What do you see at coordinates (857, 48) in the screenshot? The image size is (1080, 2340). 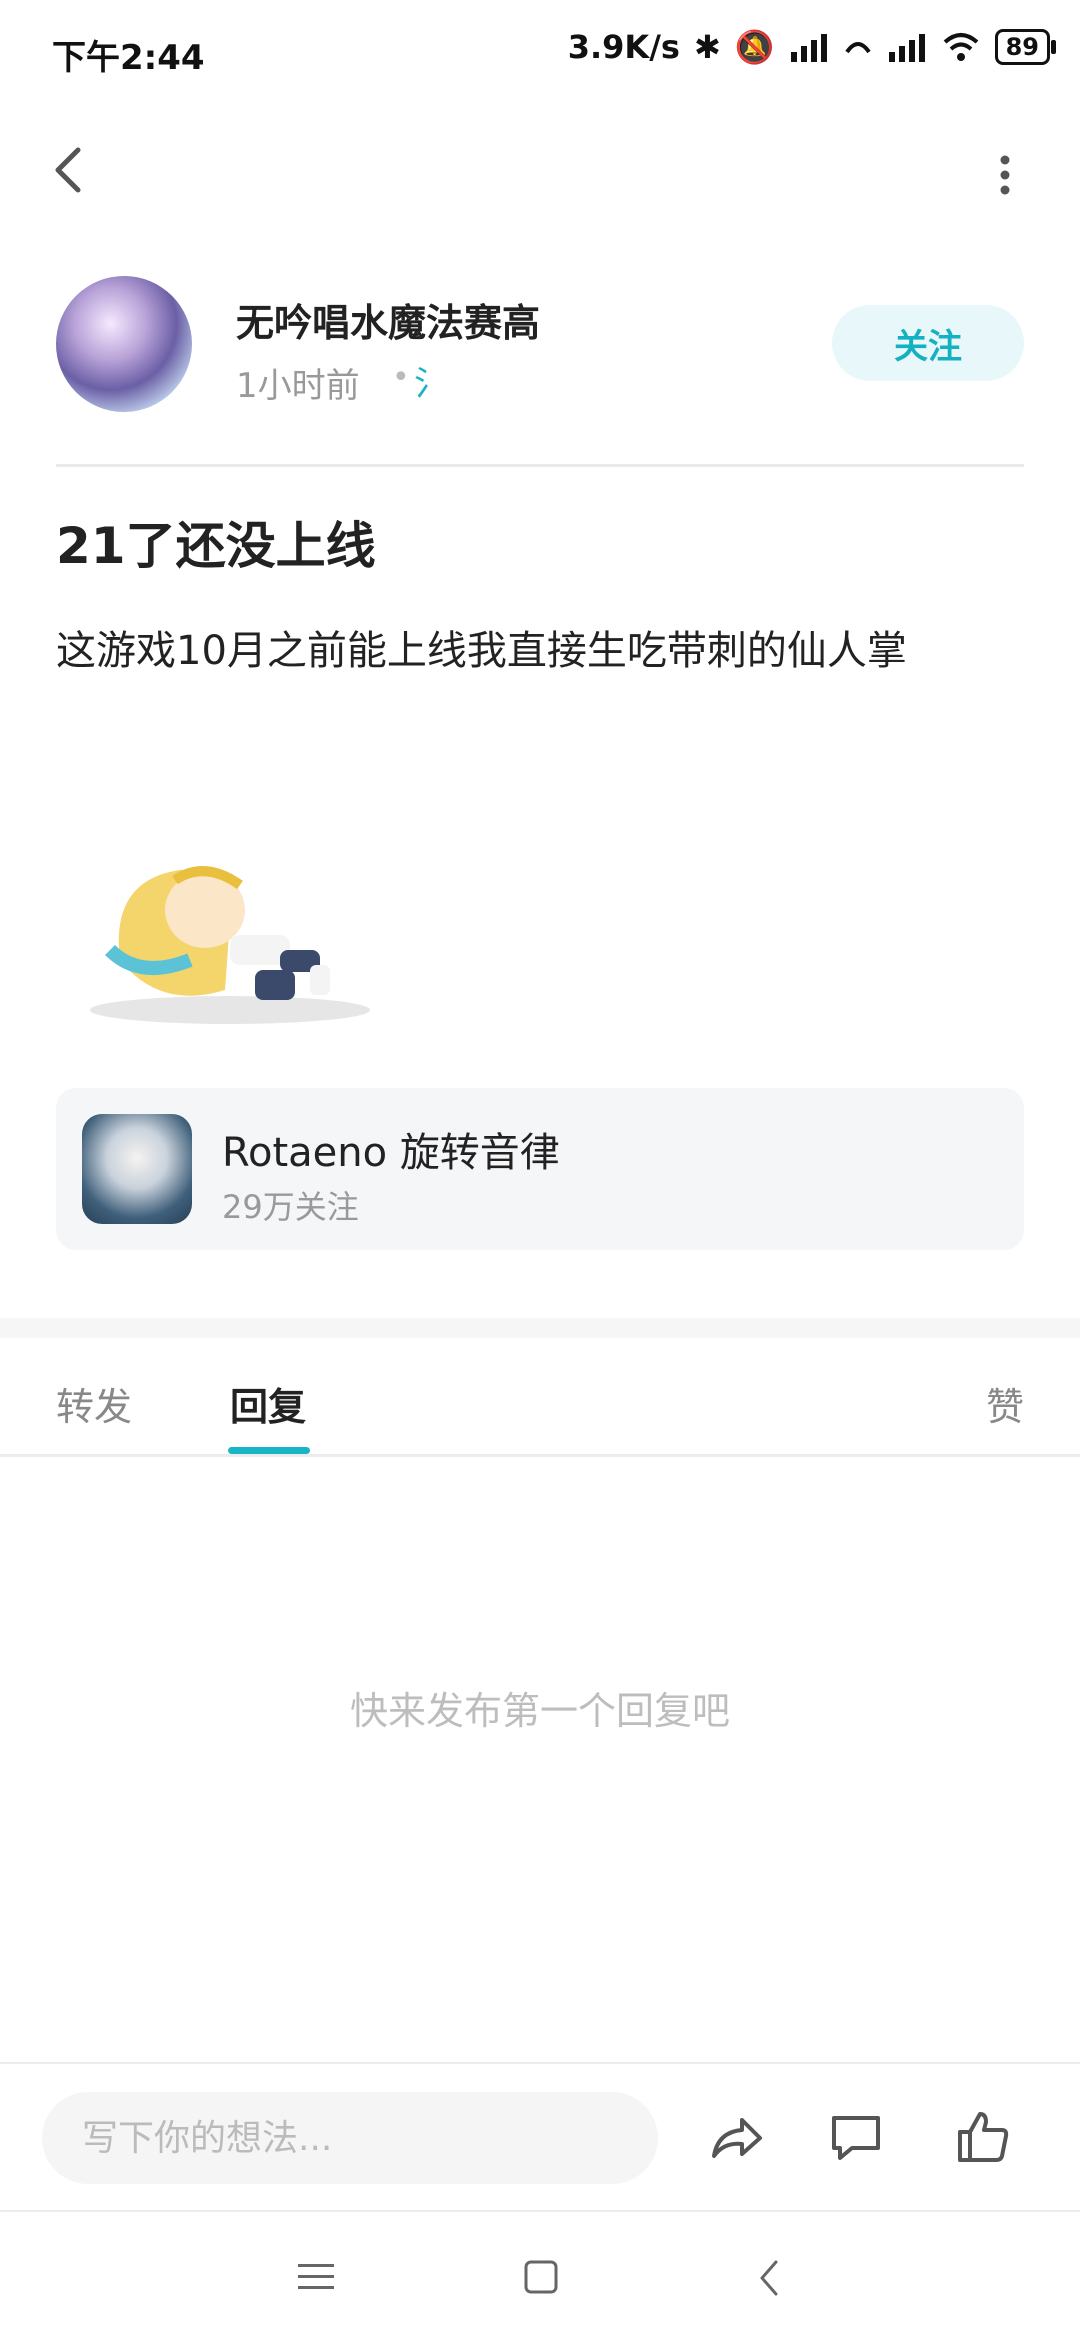 I see `call-icon` at bounding box center [857, 48].